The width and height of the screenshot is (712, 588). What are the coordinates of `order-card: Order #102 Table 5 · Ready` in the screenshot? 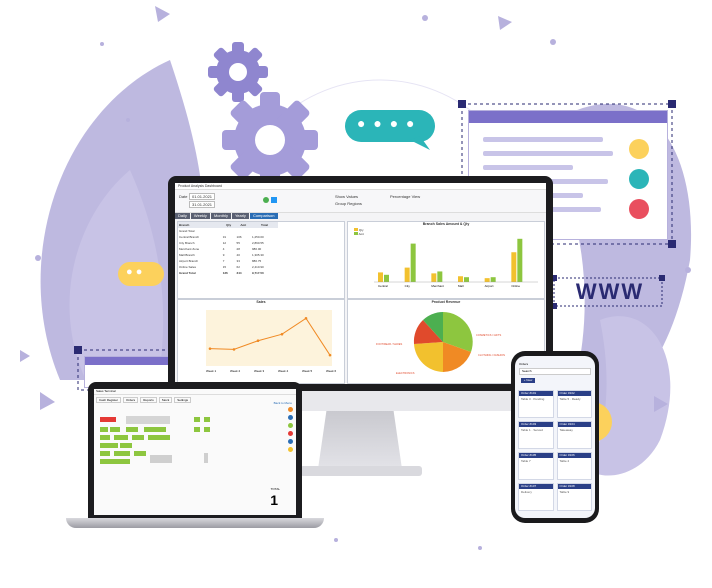 It's located at (574, 404).